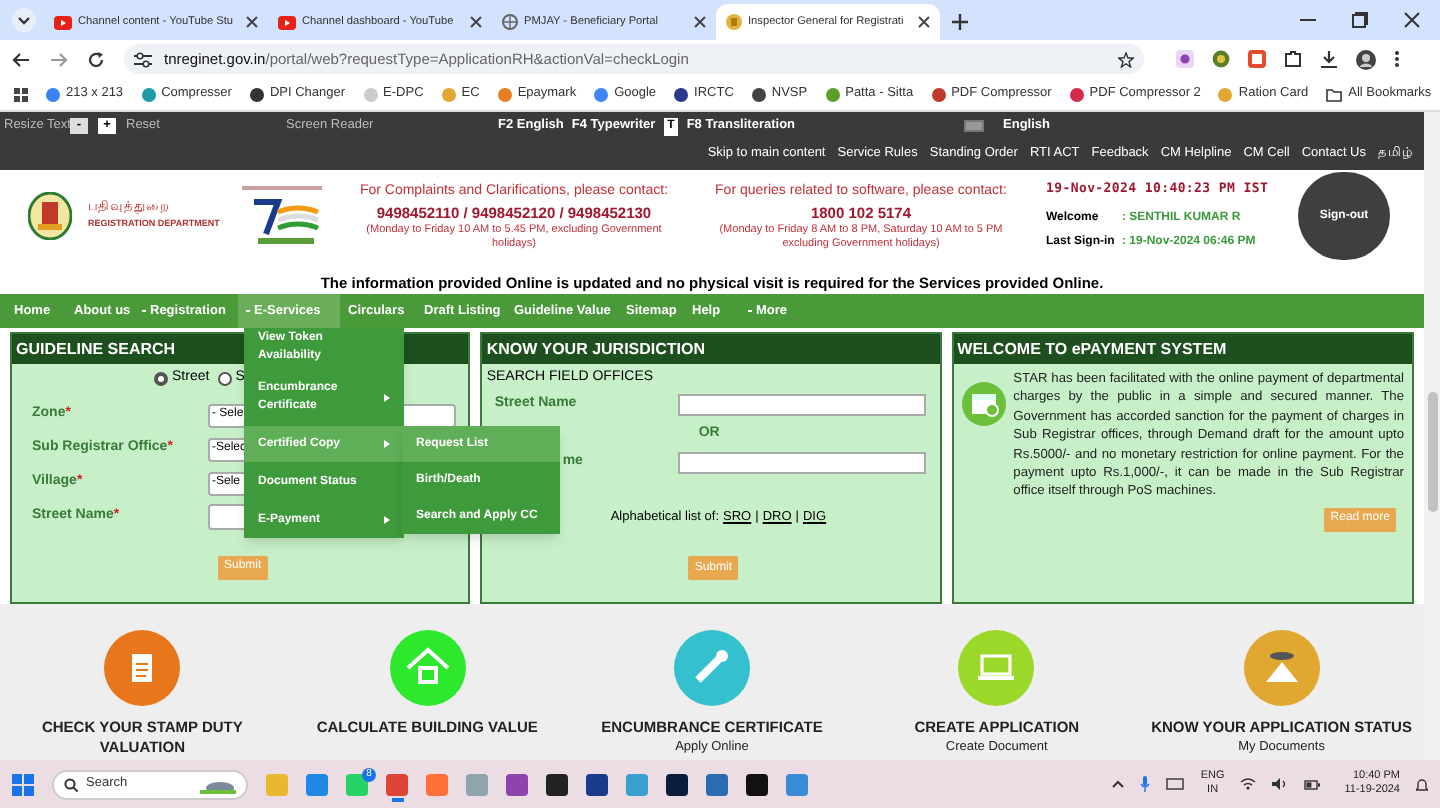 This screenshot has width=1440, height=808. What do you see at coordinates (1397, 59) in the screenshot?
I see `kebab-menu-icon` at bounding box center [1397, 59].